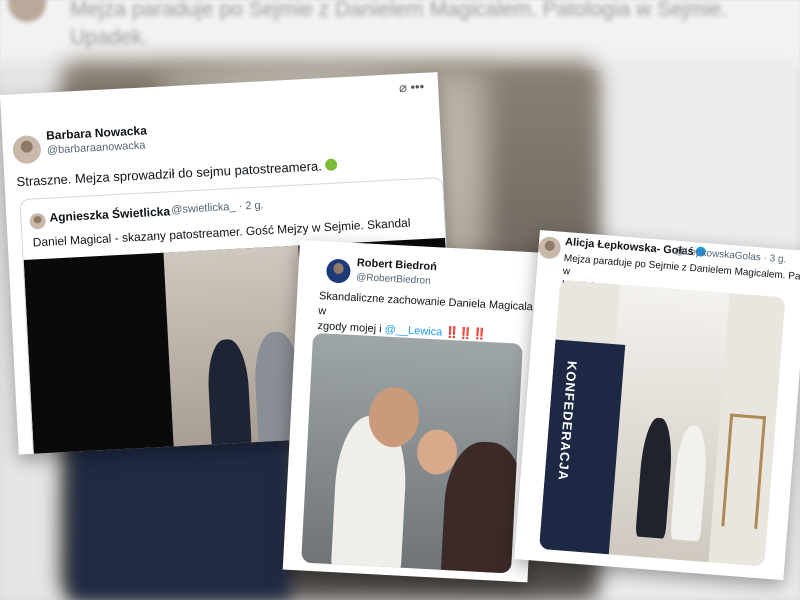 The image size is (800, 600). Describe the element at coordinates (466, 333) in the screenshot. I see `exclamation-emoji: ‼️‼️‼️` at that location.